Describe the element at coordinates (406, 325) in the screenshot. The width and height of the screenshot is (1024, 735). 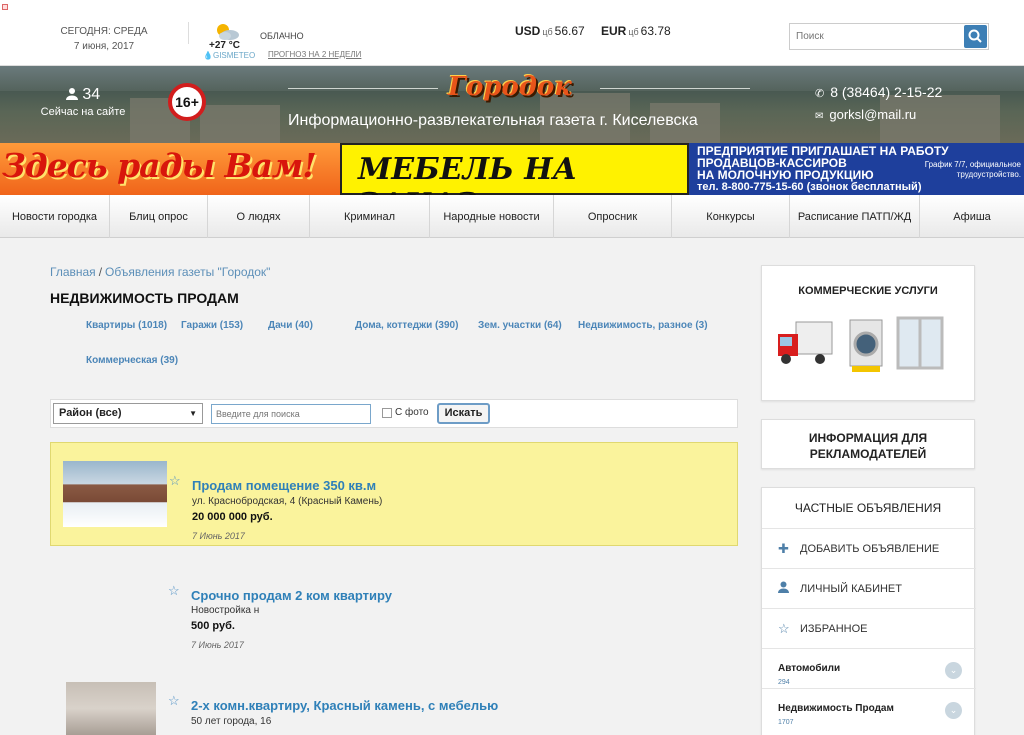
I see `category-houses: Дома, коттеджи (390)` at that location.